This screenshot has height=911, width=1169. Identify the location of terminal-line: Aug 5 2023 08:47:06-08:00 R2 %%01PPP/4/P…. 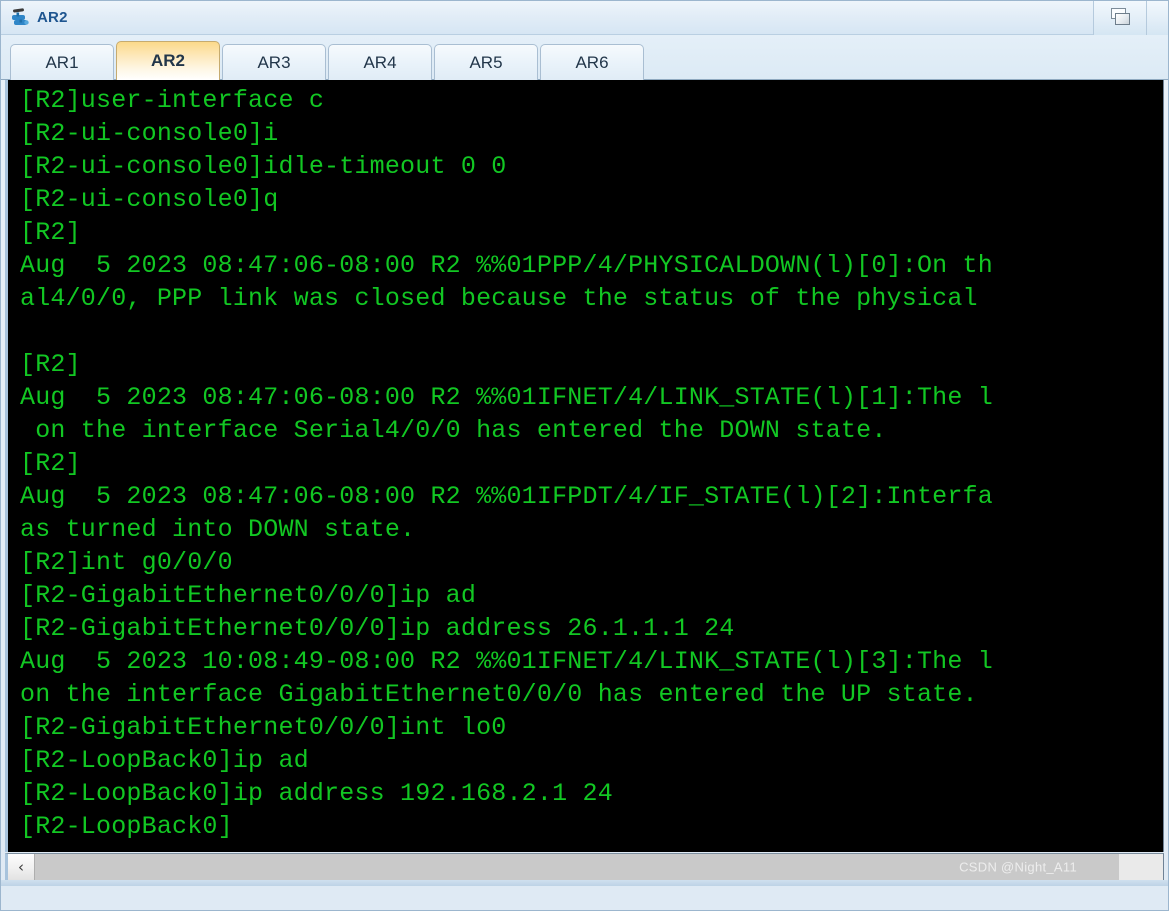
(506, 265).